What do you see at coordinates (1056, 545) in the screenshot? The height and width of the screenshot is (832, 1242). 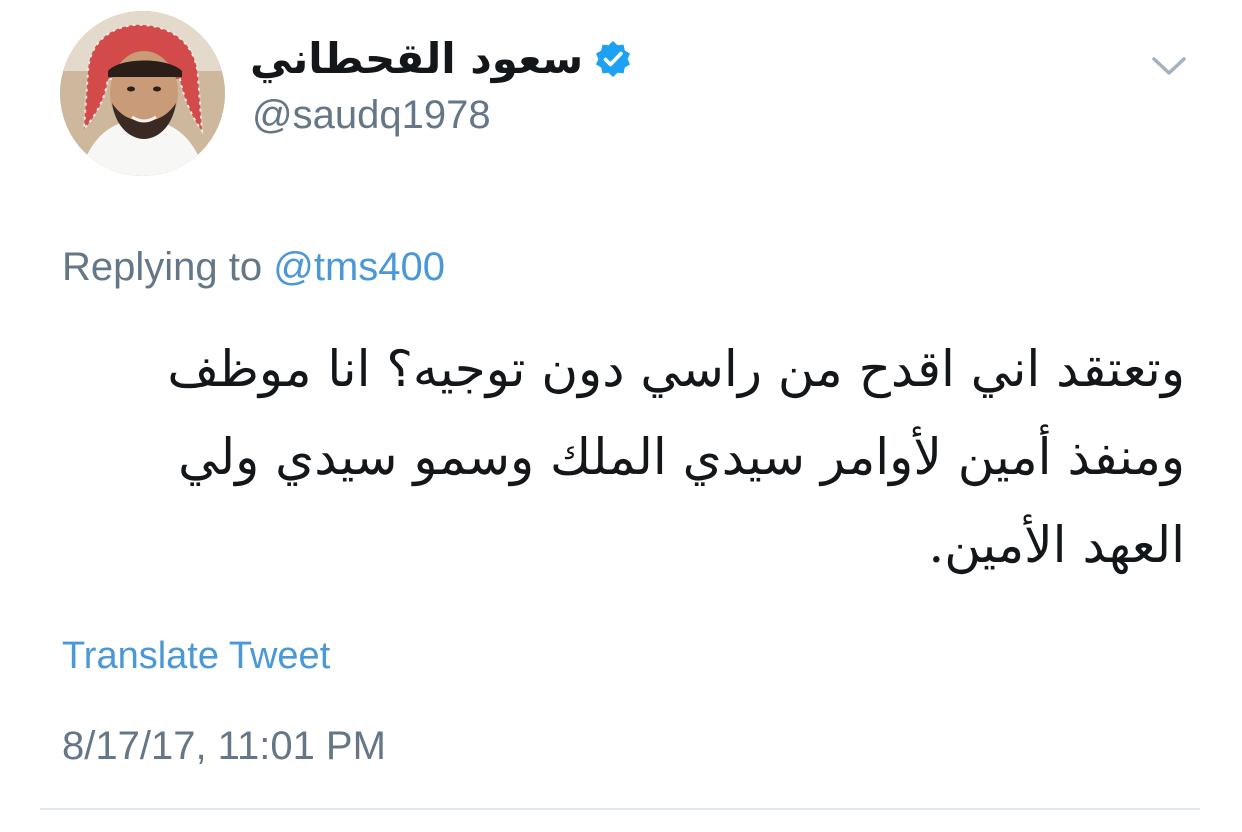 I see `tweet-line: العهد الأمين.` at bounding box center [1056, 545].